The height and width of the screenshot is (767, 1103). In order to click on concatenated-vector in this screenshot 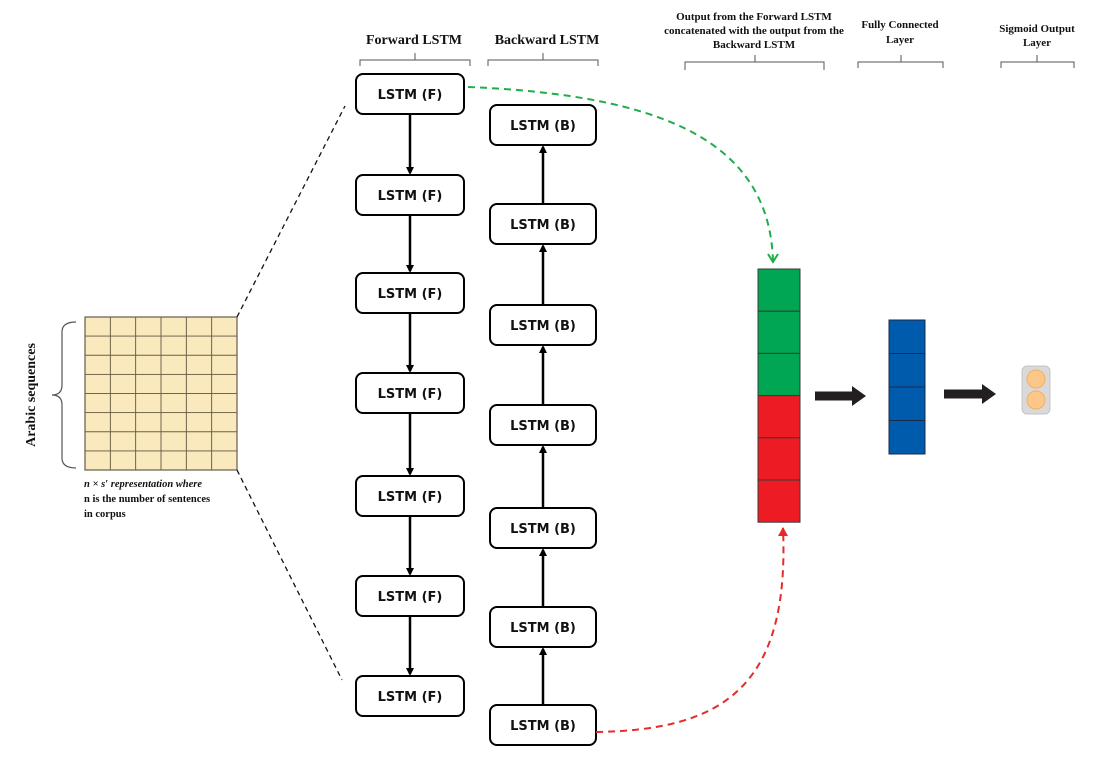, I will do `click(779, 395)`.